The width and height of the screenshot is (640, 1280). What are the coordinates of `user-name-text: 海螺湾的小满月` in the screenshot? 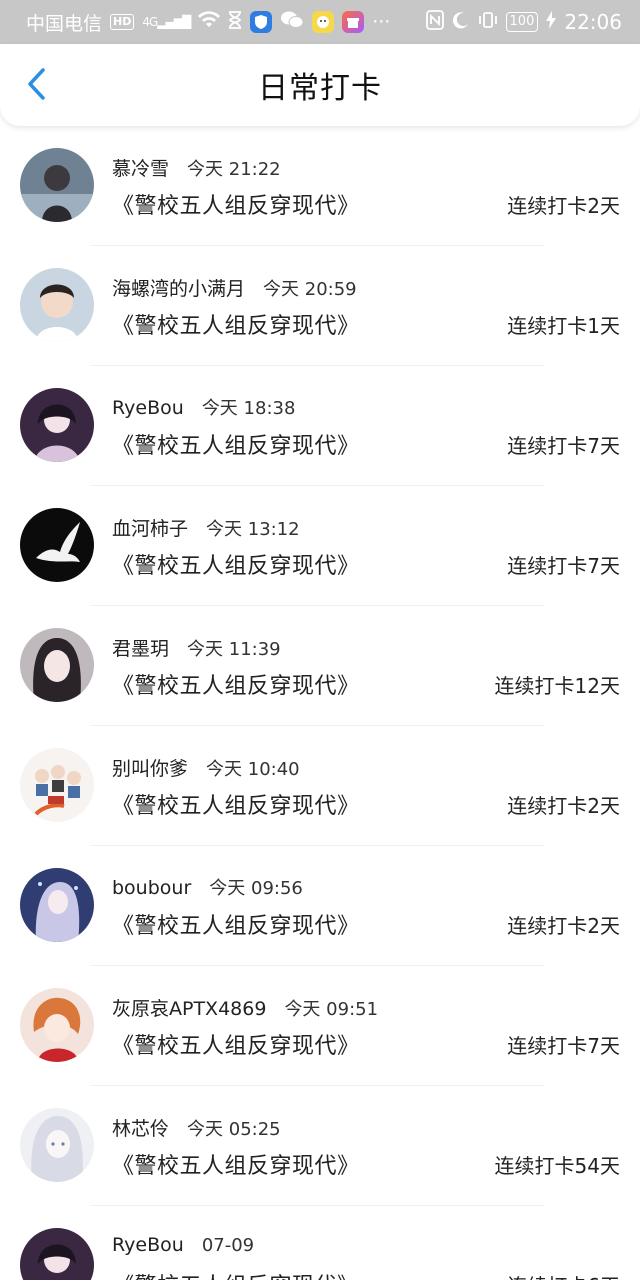 It's located at (179, 289).